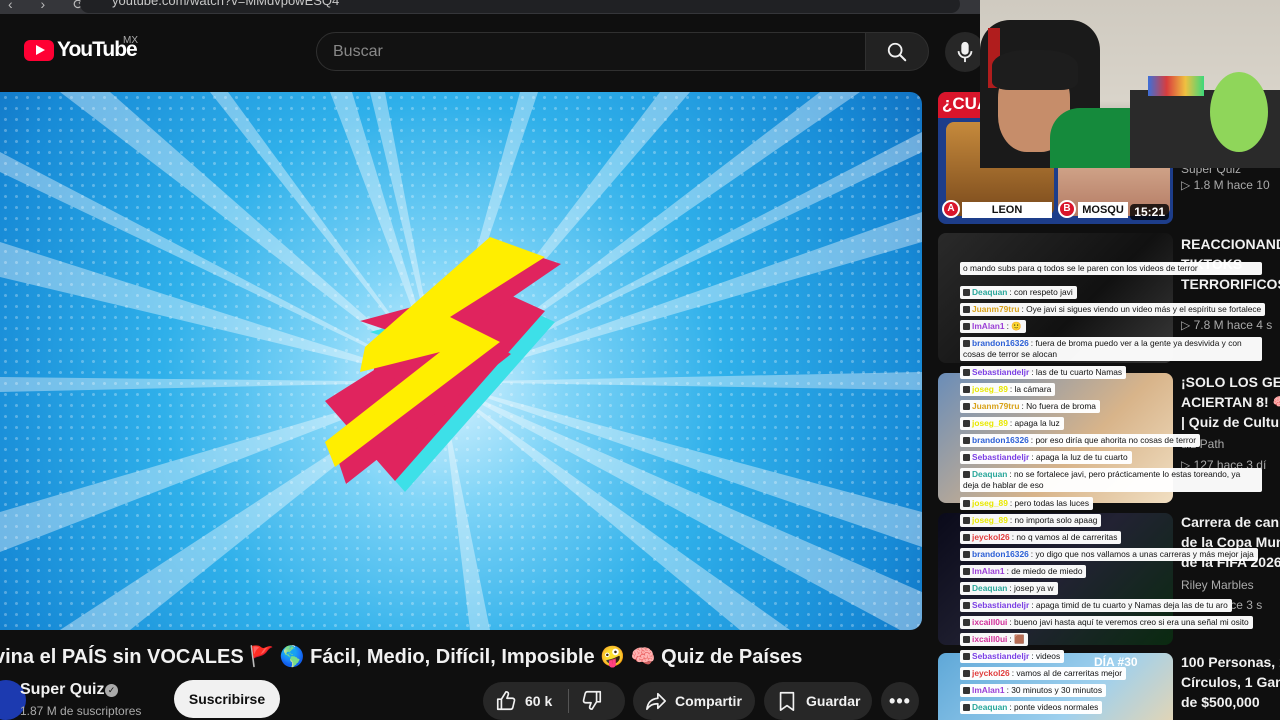  Describe the element at coordinates (833, 701) in the screenshot. I see `save-label: Guardar` at that location.